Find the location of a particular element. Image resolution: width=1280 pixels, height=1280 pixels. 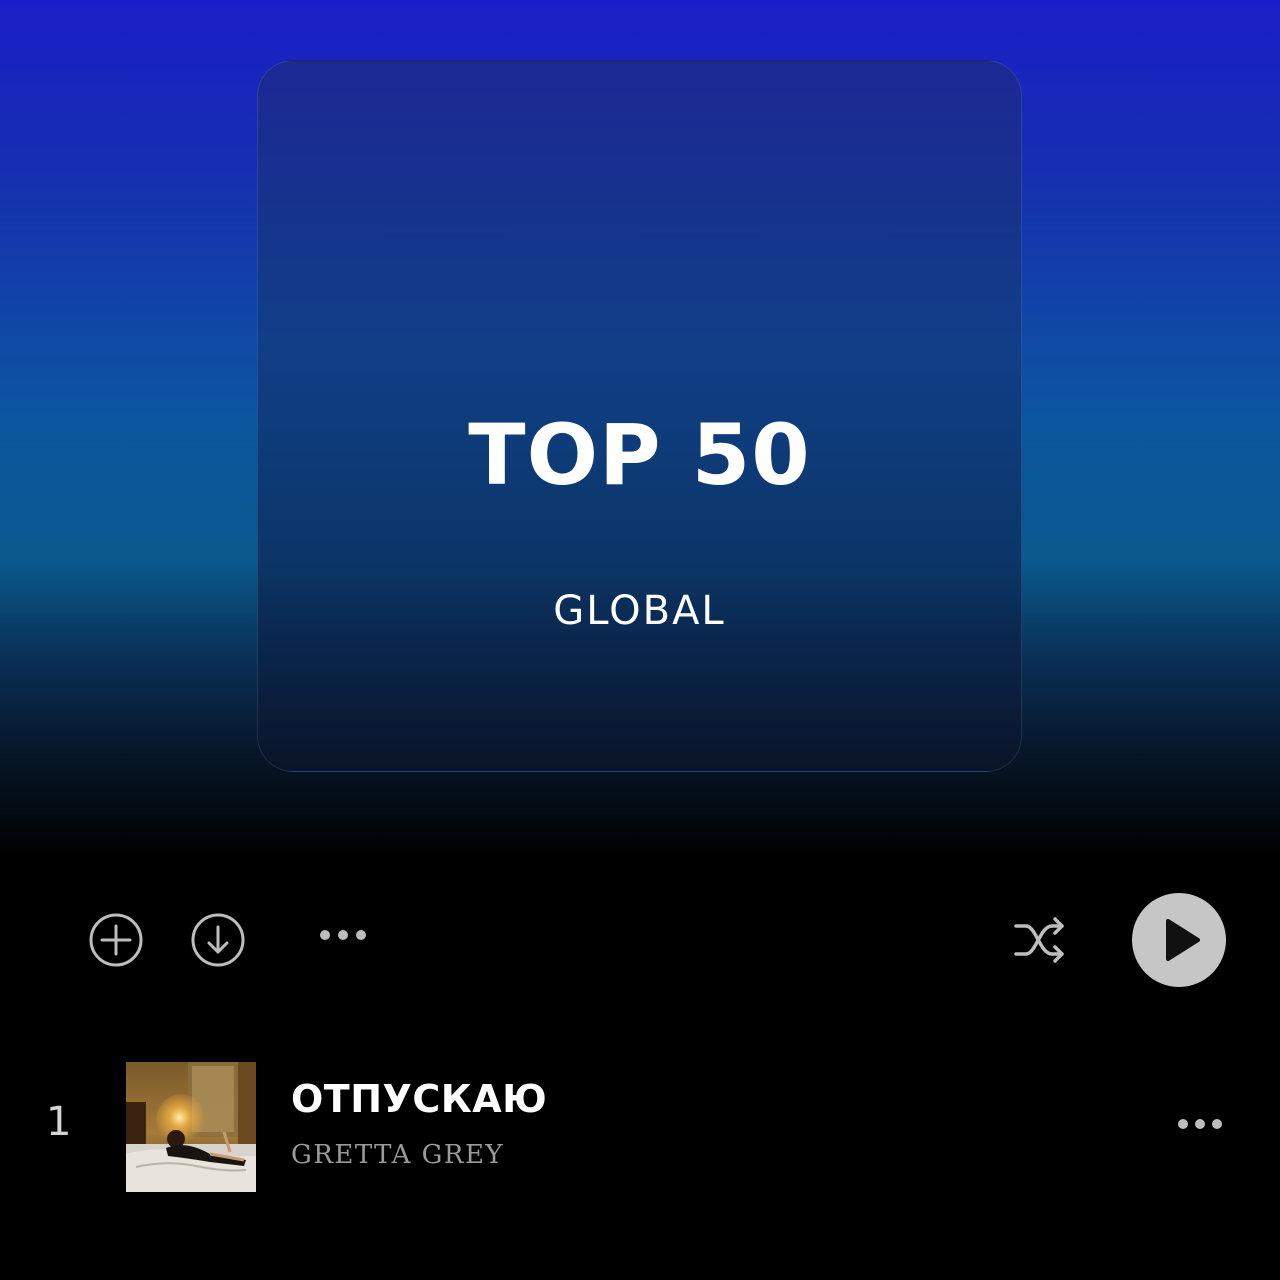

album-cover-image is located at coordinates (191, 1127).